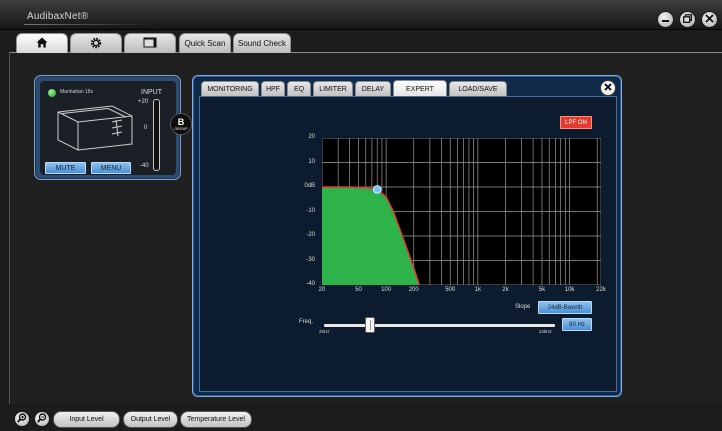 This screenshot has height=431, width=722. Describe the element at coordinates (273, 89) in the screenshot. I see `tab-hpf: HPF` at that location.